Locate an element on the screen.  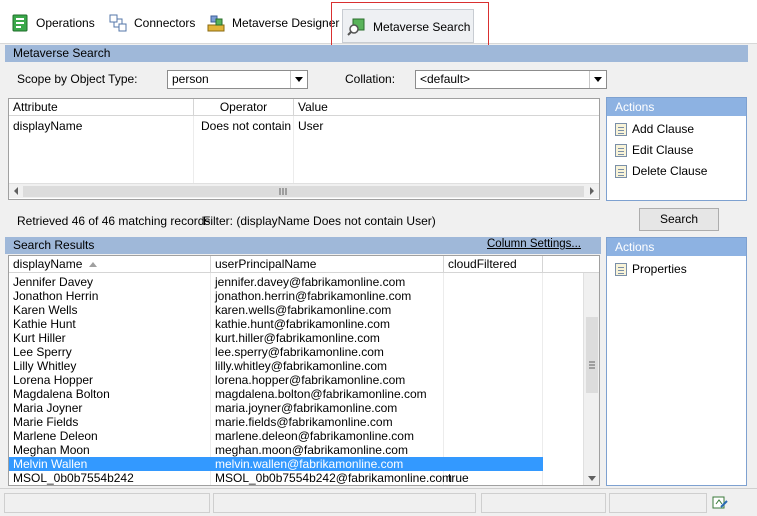
add-clause-label: Add Clause is located at coordinates (663, 129).